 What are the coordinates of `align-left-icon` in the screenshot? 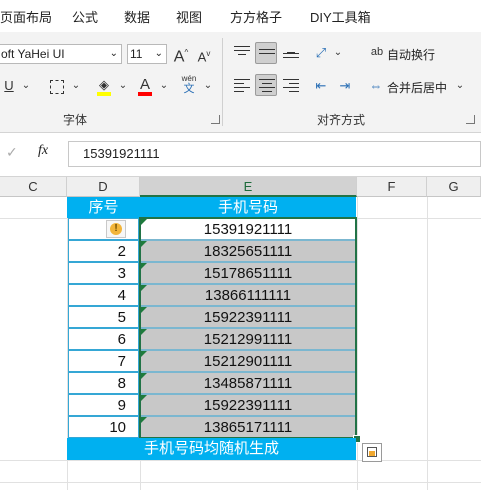 It's located at (242, 87).